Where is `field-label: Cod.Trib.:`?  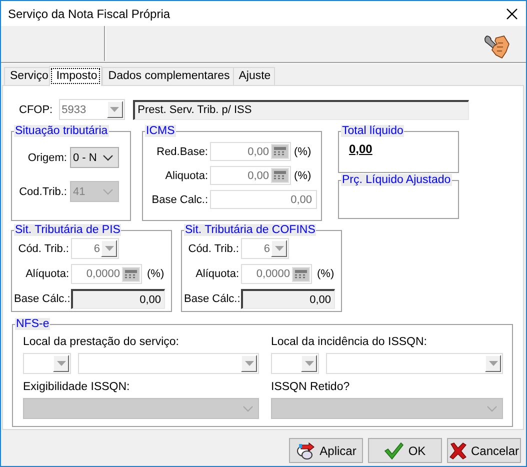
field-label: Cod.Trib.: is located at coordinates (42, 192).